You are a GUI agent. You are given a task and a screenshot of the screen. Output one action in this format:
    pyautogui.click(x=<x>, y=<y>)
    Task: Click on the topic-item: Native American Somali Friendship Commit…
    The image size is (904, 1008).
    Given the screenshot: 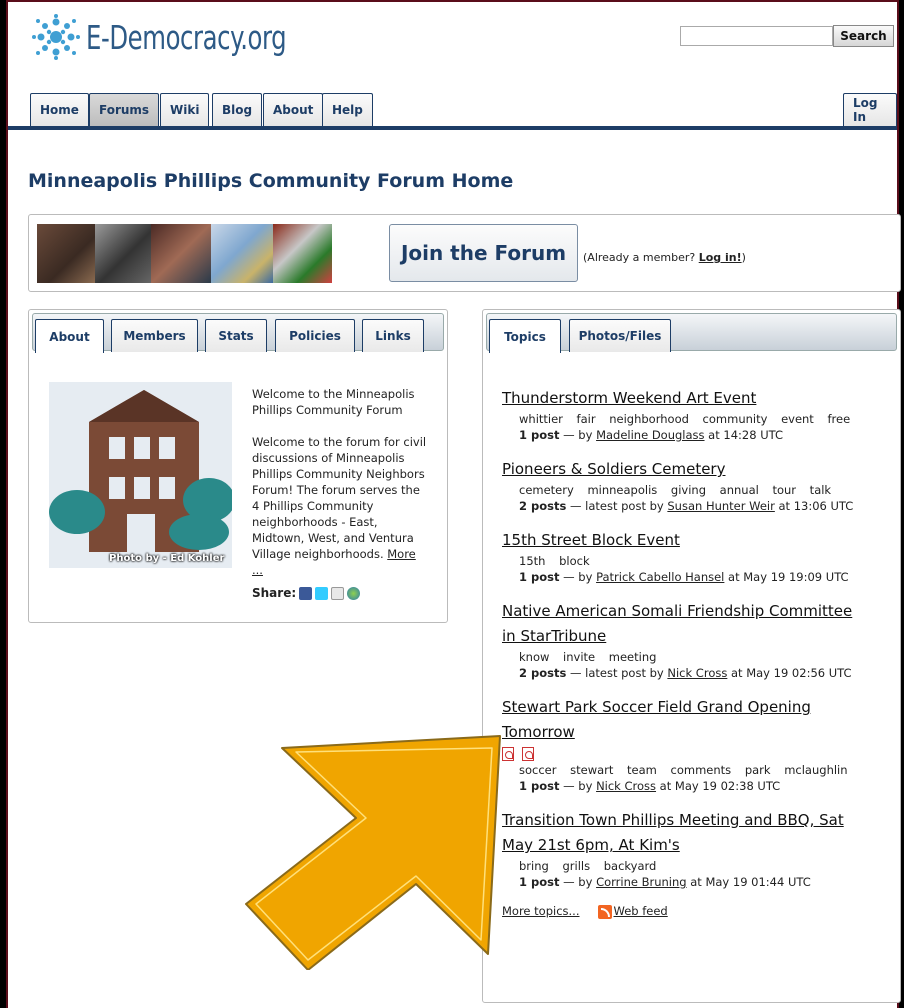 What is the action you would take?
    pyautogui.click(x=686, y=640)
    